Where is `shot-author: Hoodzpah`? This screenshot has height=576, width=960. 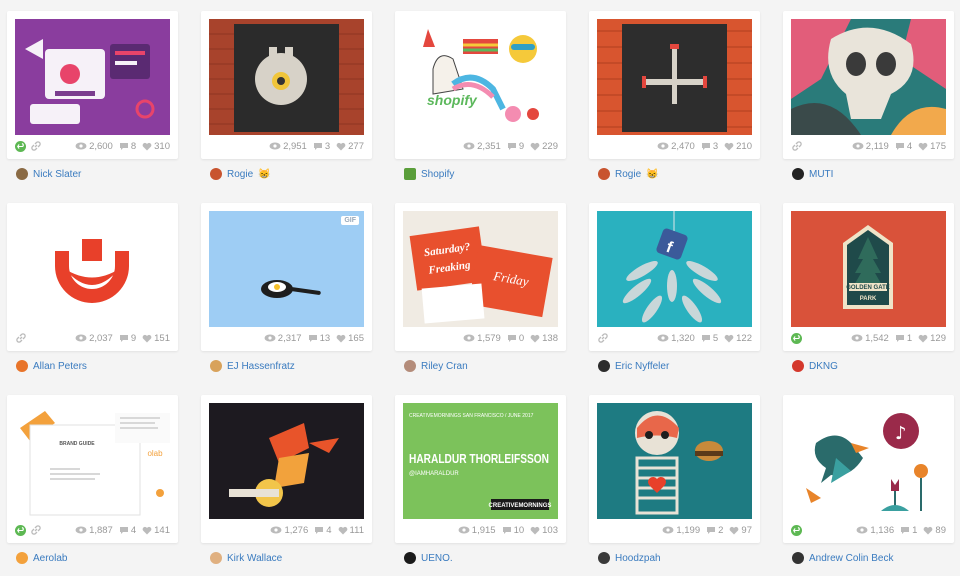 shot-author: Hoodzpah is located at coordinates (629, 558).